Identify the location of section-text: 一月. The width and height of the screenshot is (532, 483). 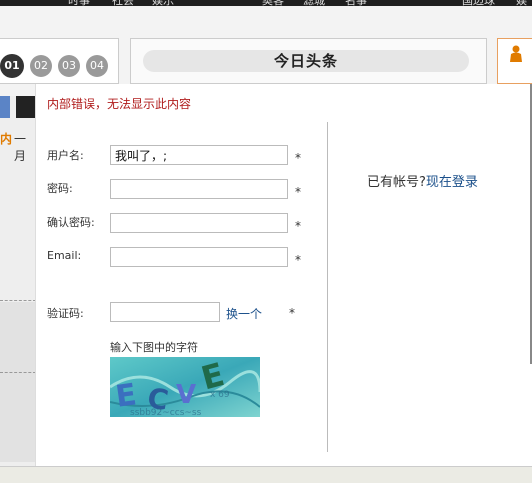
(20, 147).